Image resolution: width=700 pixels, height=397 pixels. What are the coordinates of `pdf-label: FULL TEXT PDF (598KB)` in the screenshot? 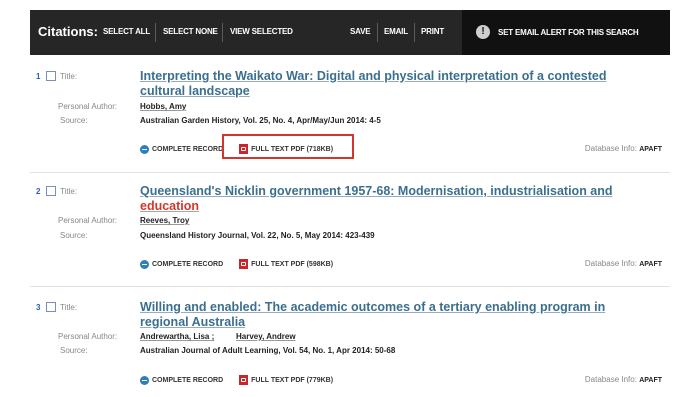 It's located at (292, 264).